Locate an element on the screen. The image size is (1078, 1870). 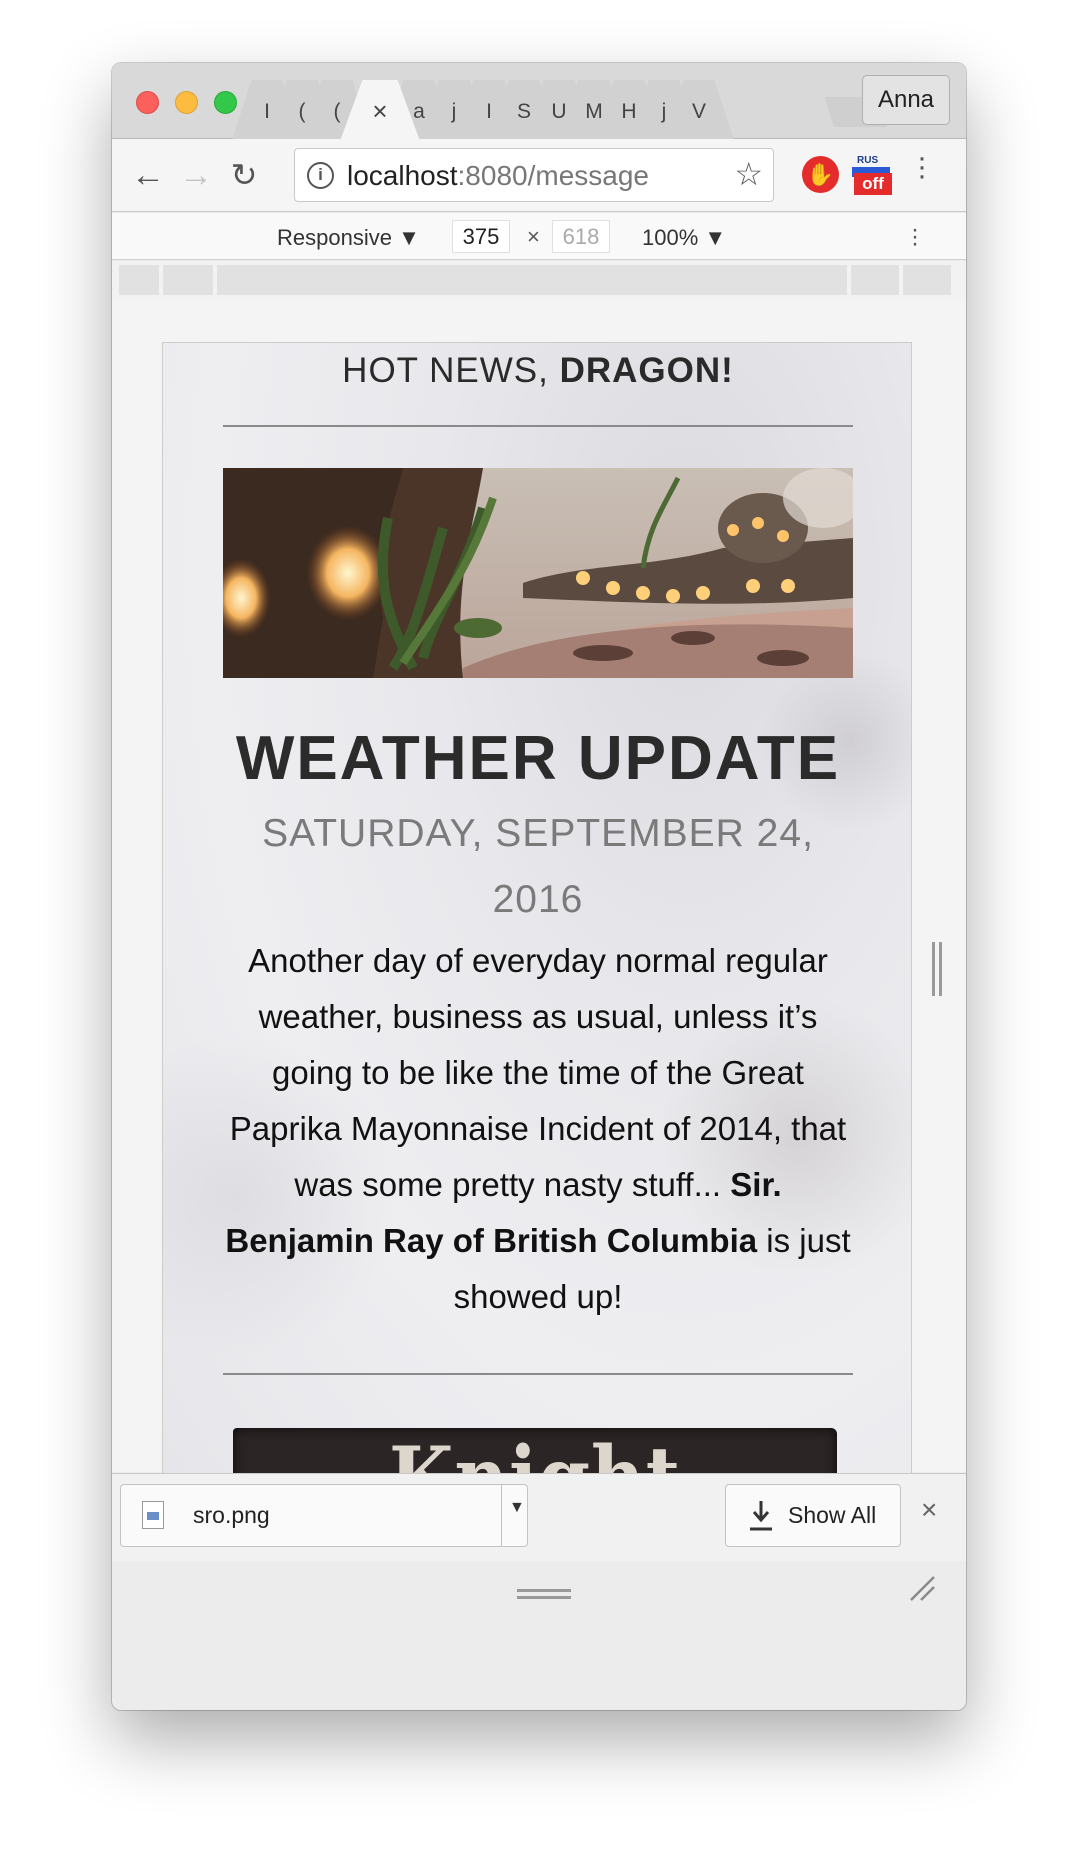
profile-button: Anna is located at coordinates (906, 100).